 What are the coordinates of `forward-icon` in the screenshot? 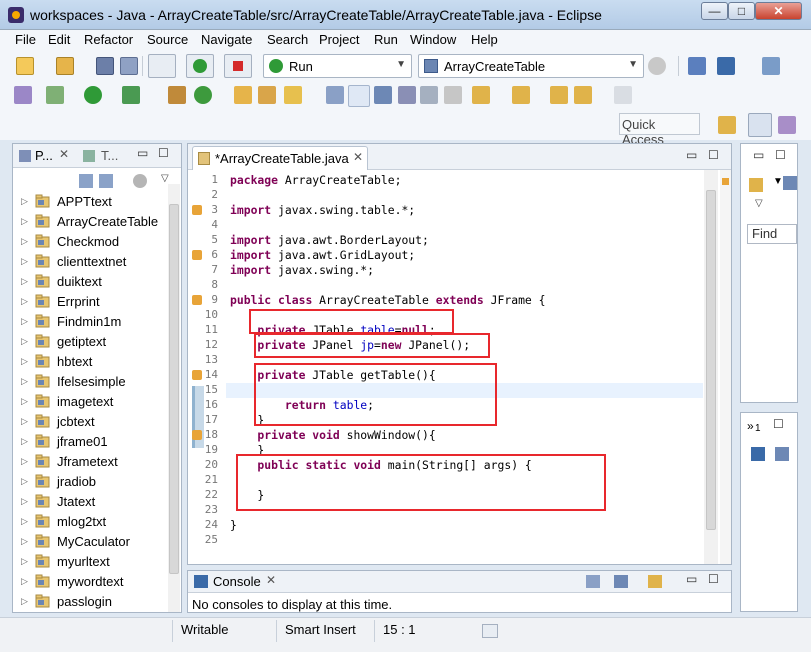 It's located at (623, 95).